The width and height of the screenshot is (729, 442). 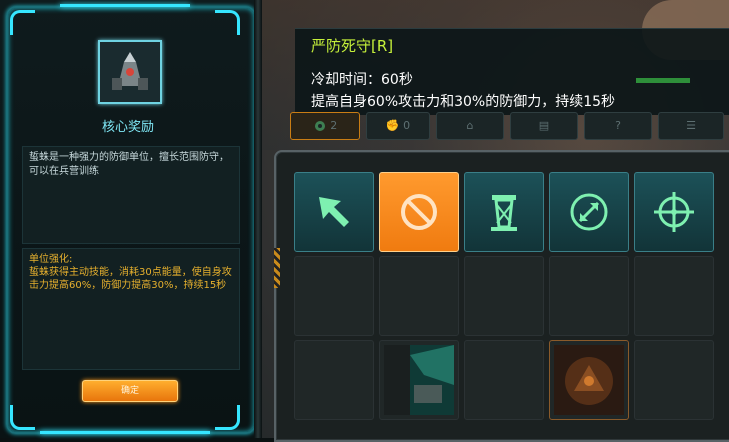 What do you see at coordinates (362, 80) in the screenshot?
I see `skill-cooldown: 冷却时间：60秒` at bounding box center [362, 80].